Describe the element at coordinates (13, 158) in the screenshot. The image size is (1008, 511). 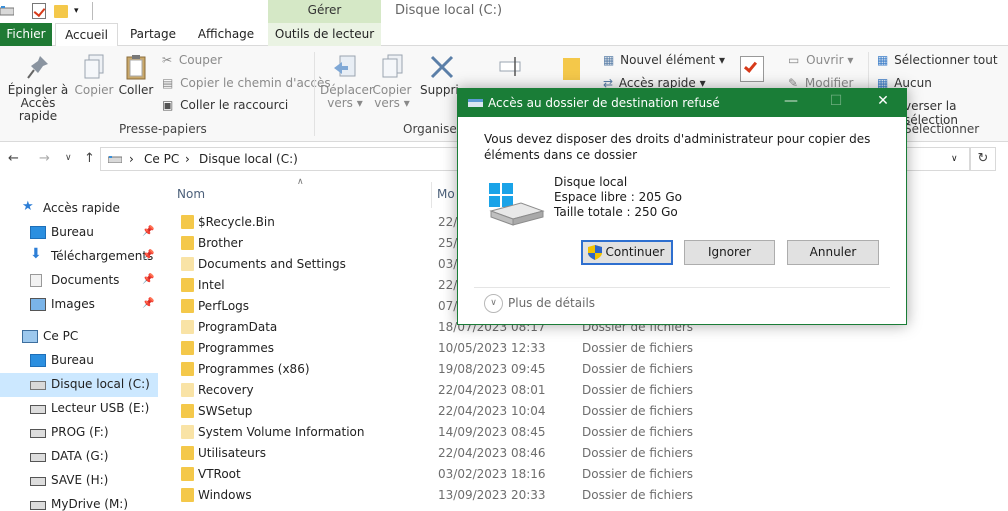
I see `back-icon: ←` at that location.